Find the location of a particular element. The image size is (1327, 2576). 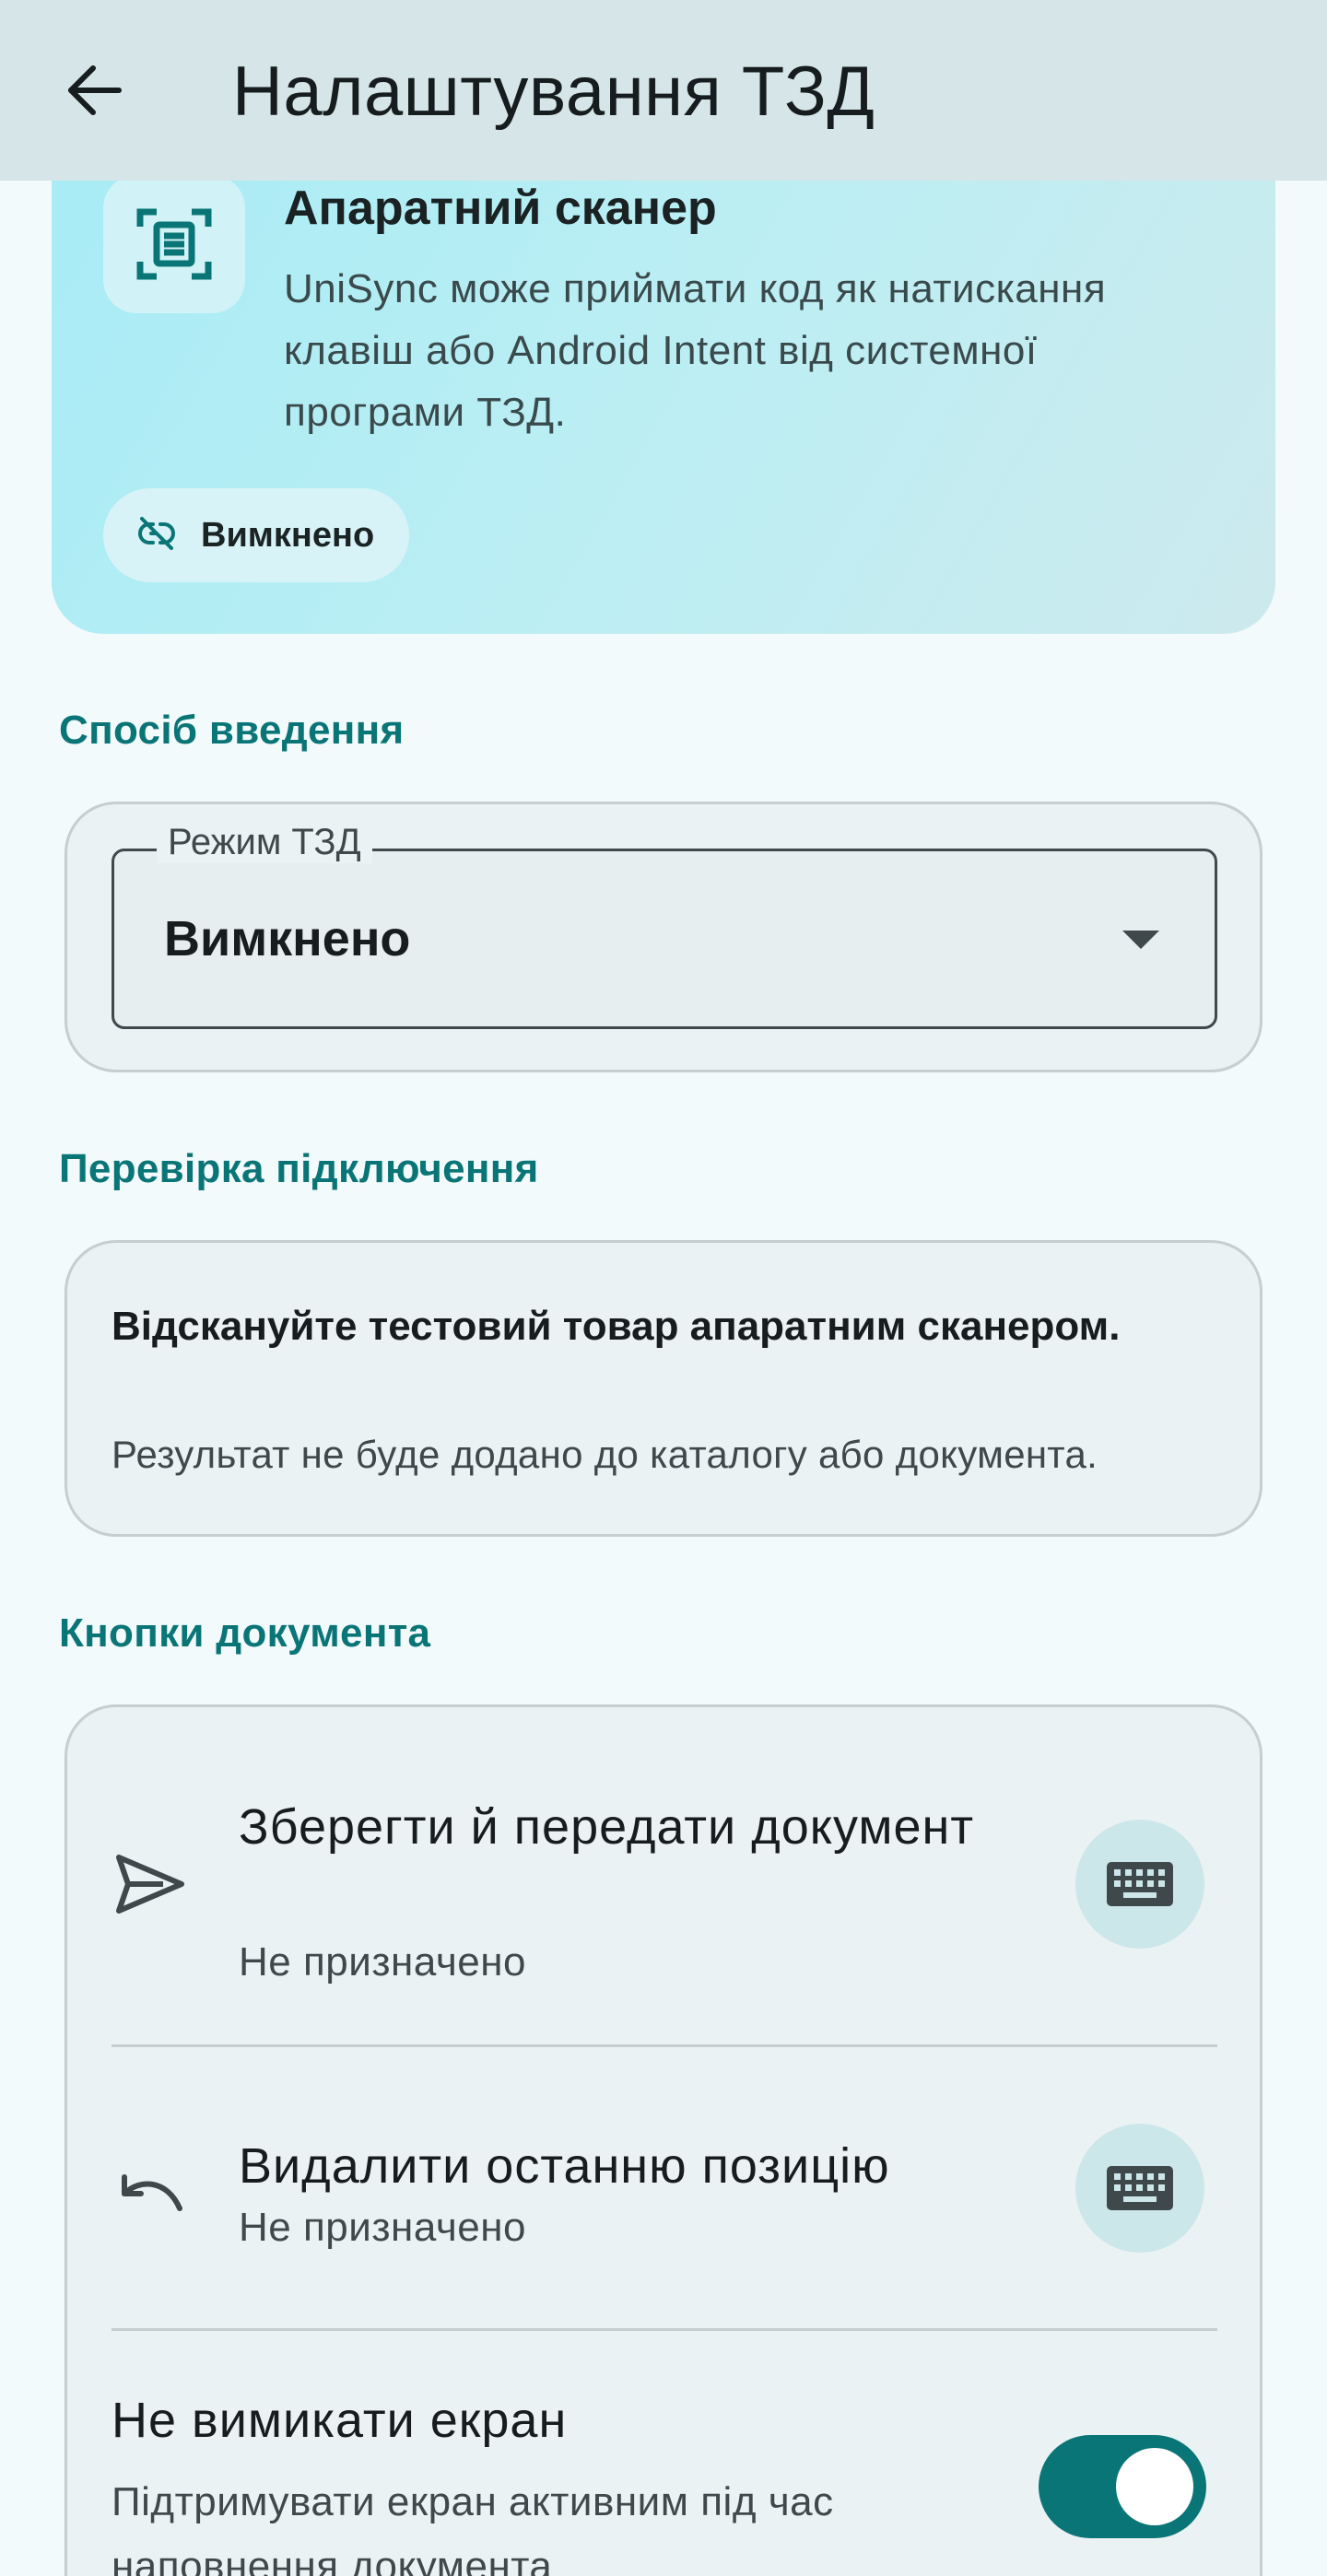

toggle-knob is located at coordinates (1154, 2486).